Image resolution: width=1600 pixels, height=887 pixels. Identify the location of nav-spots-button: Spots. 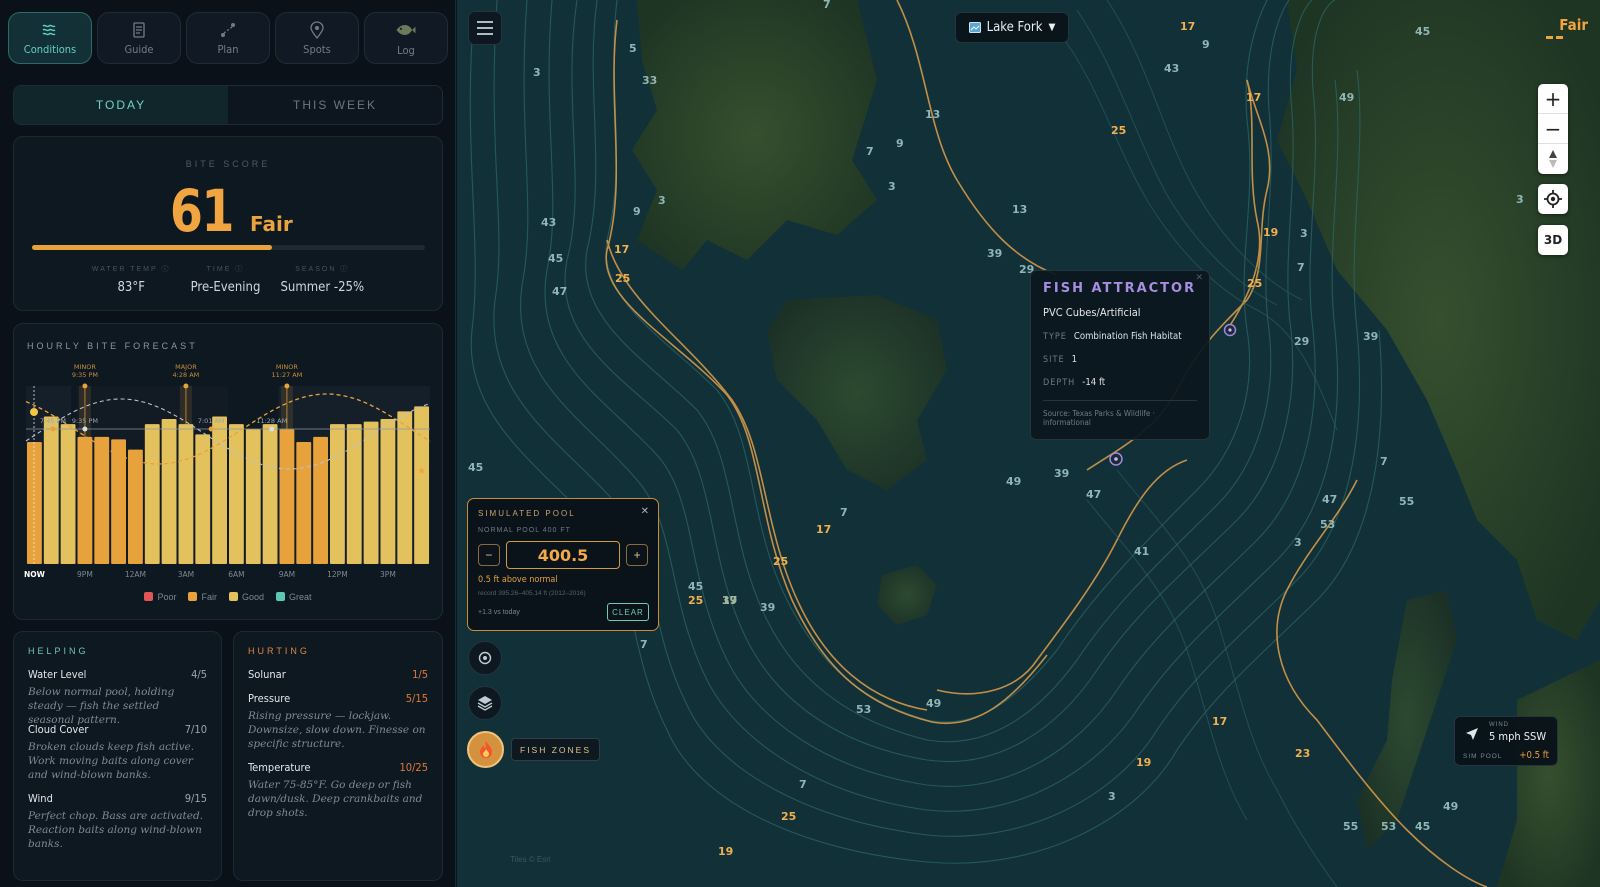
(317, 38).